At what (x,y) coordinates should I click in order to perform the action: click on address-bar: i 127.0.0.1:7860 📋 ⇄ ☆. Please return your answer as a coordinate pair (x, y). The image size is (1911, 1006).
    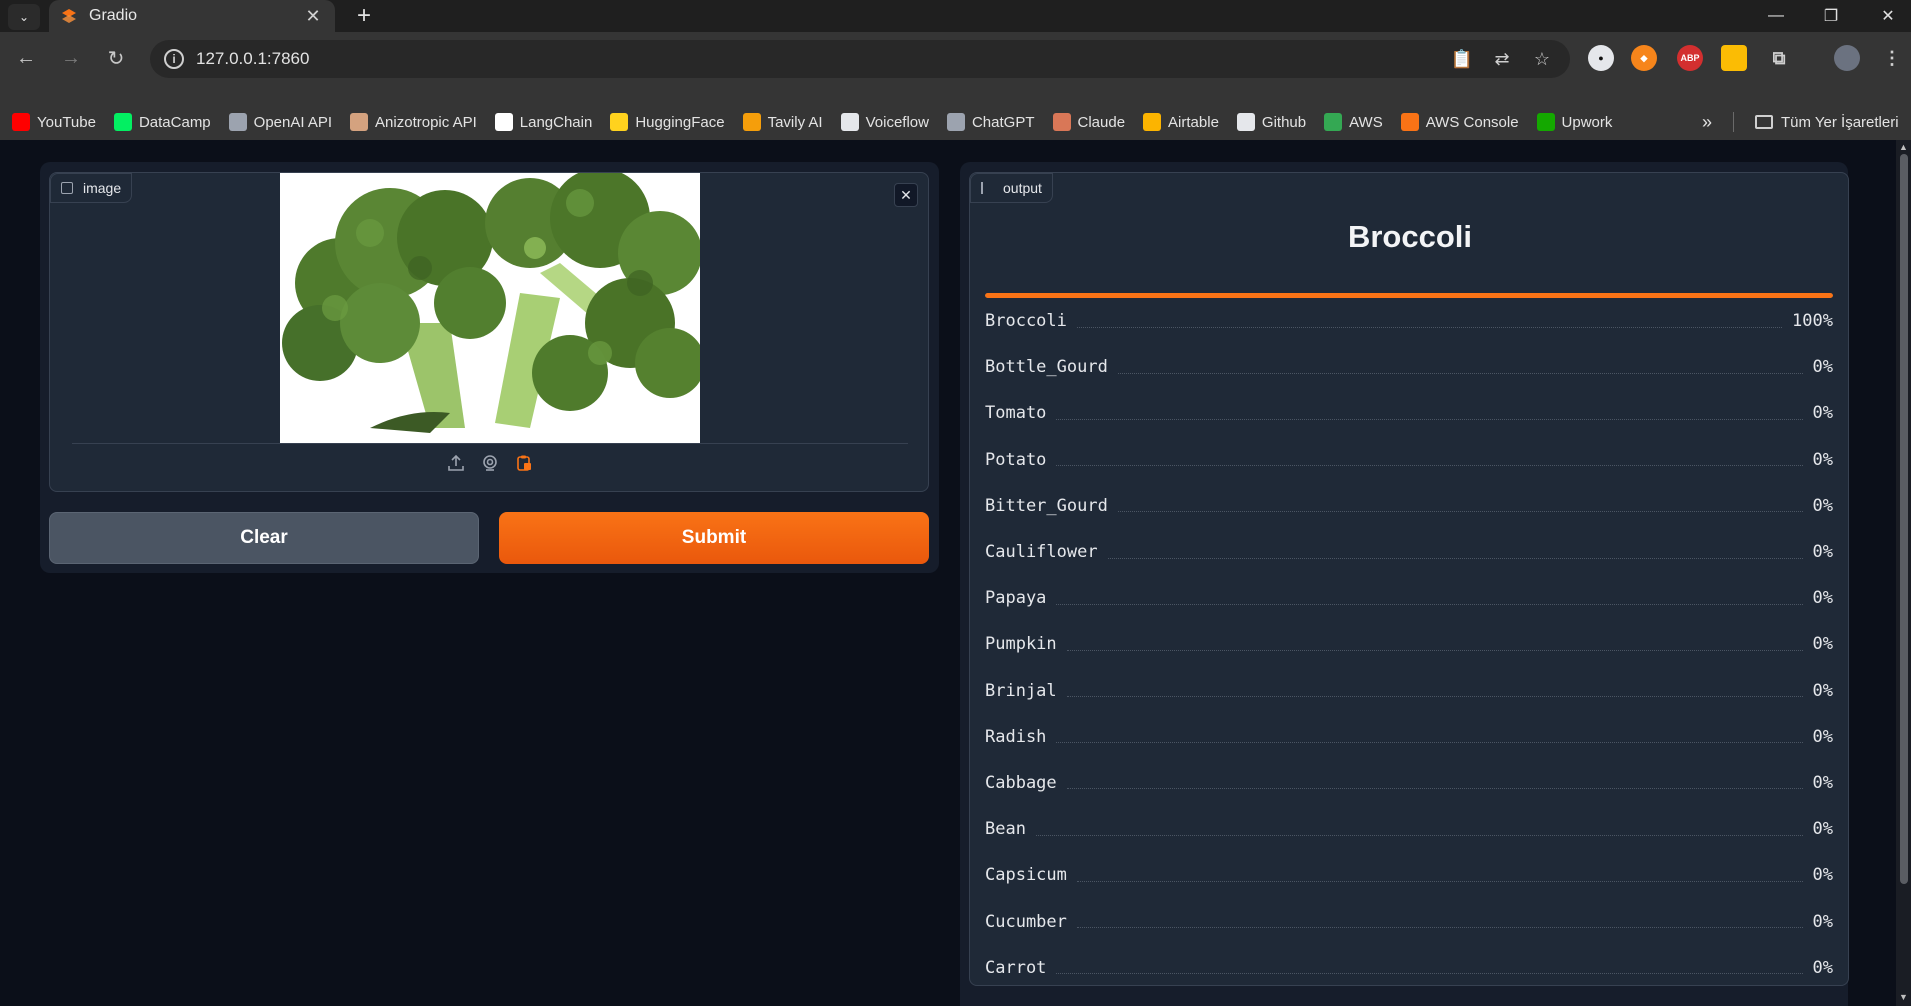
    Looking at the image, I should click on (860, 59).